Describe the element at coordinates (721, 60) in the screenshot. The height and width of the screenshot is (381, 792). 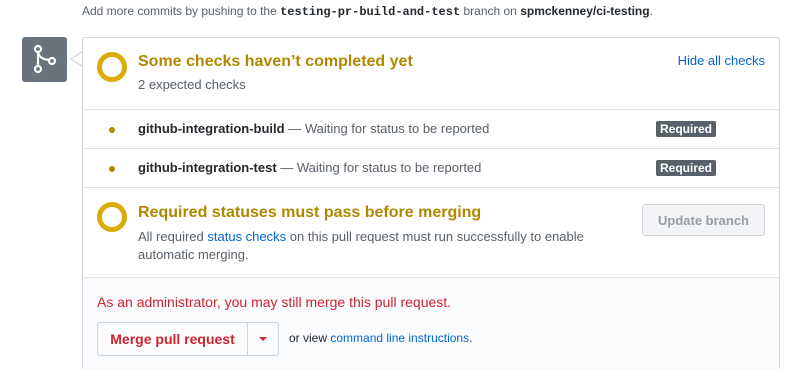
I see `hide-all-checks-link: Hide all checks` at that location.